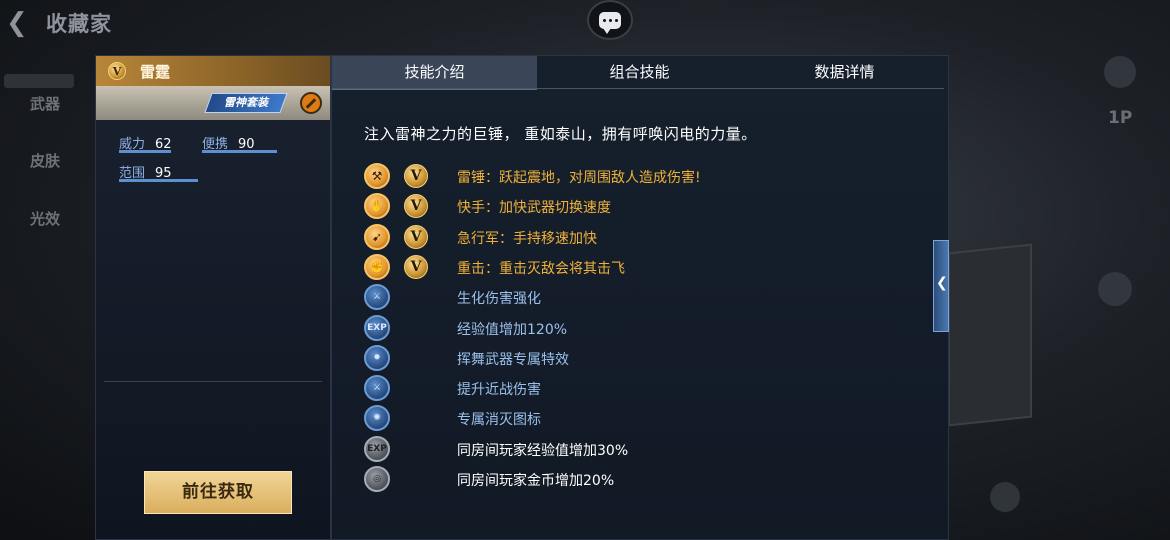 This screenshot has width=1170, height=540. What do you see at coordinates (377, 388) in the screenshot?
I see `melee-damage-icon: ⚔` at bounding box center [377, 388].